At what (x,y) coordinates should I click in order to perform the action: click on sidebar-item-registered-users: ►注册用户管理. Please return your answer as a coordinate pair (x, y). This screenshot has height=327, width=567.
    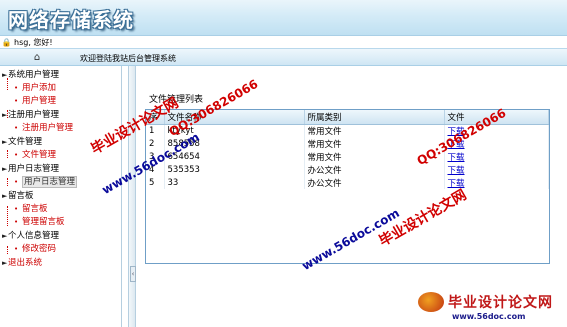
    Looking at the image, I should click on (30, 115).